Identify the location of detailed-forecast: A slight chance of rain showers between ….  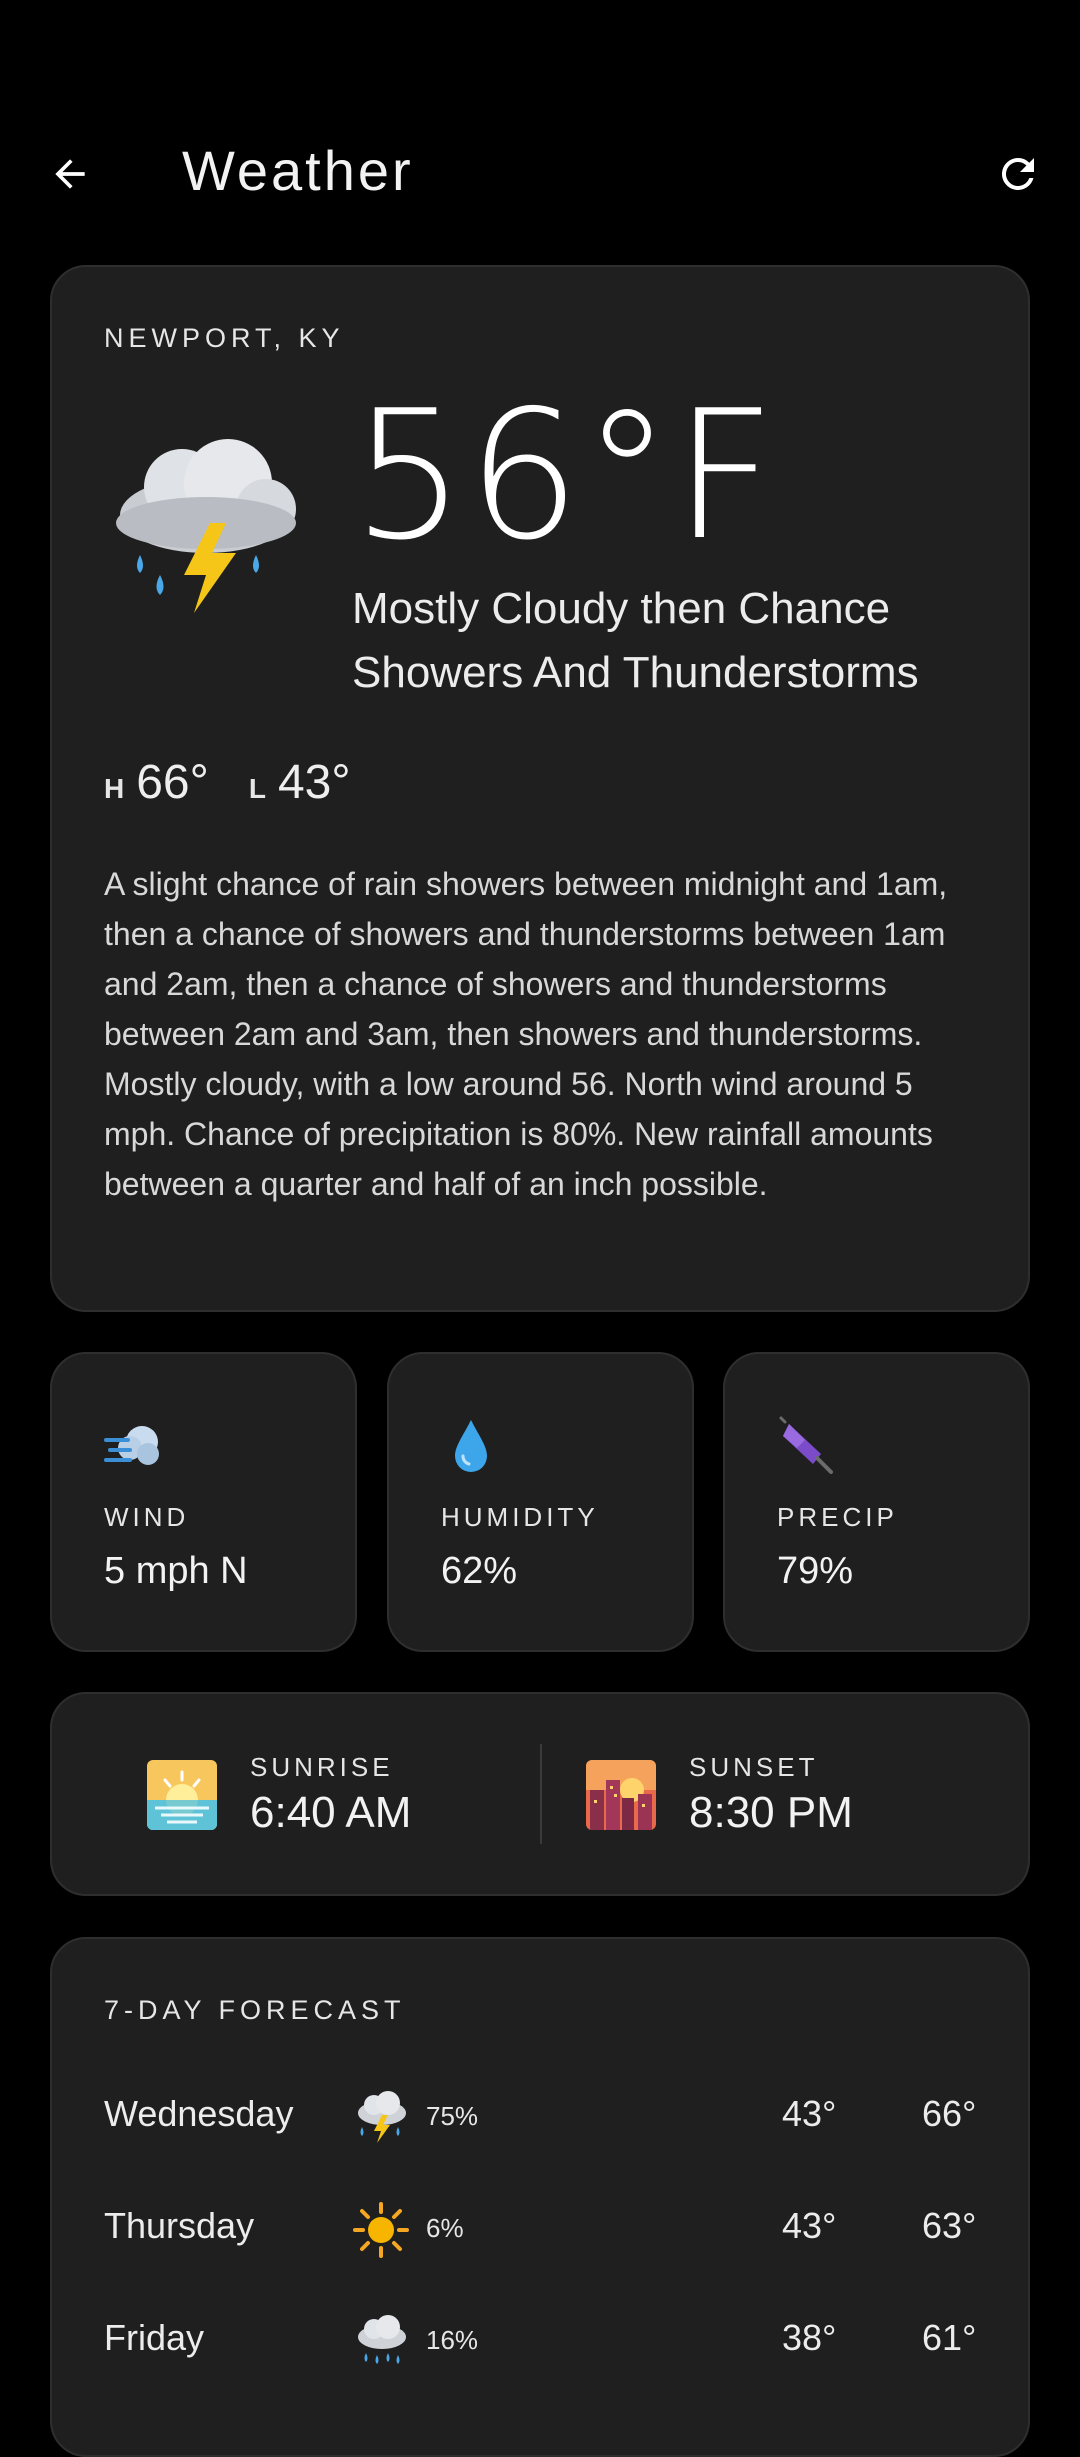
(526, 1034).